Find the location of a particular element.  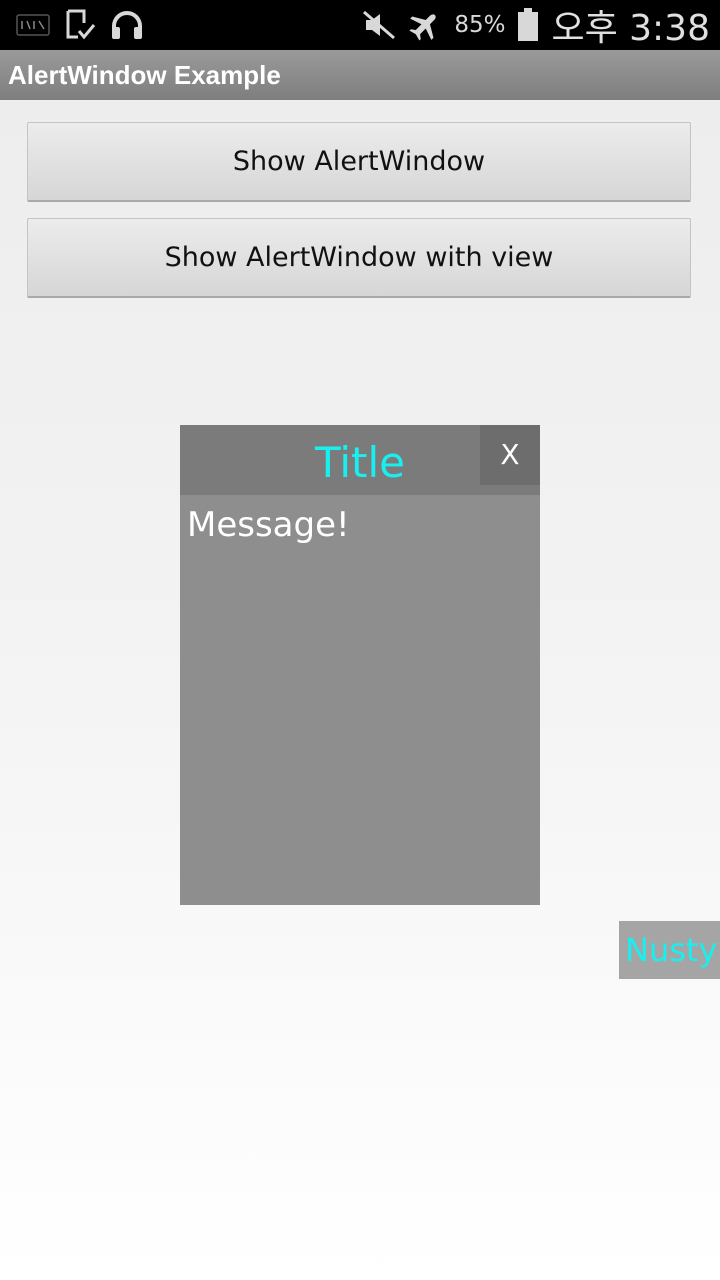

status-bar-left is located at coordinates (80, 25).